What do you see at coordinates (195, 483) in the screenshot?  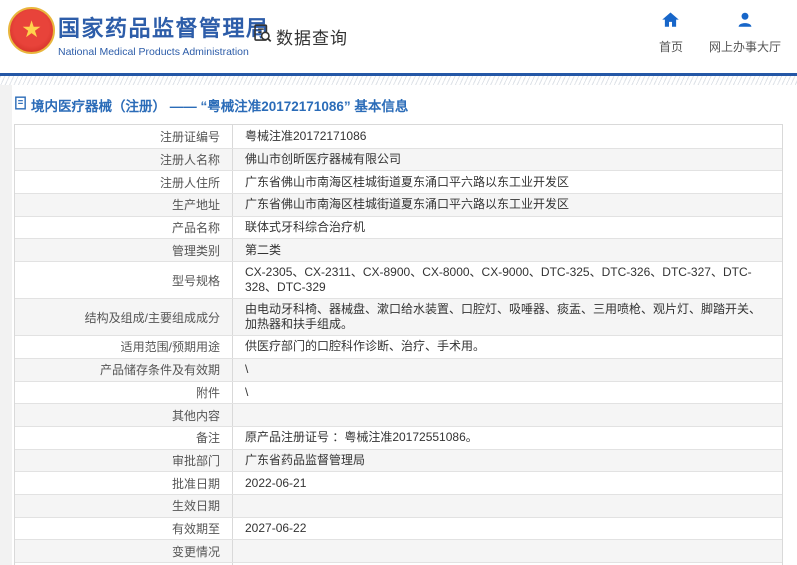 I see `row-label-text: 批准日期` at bounding box center [195, 483].